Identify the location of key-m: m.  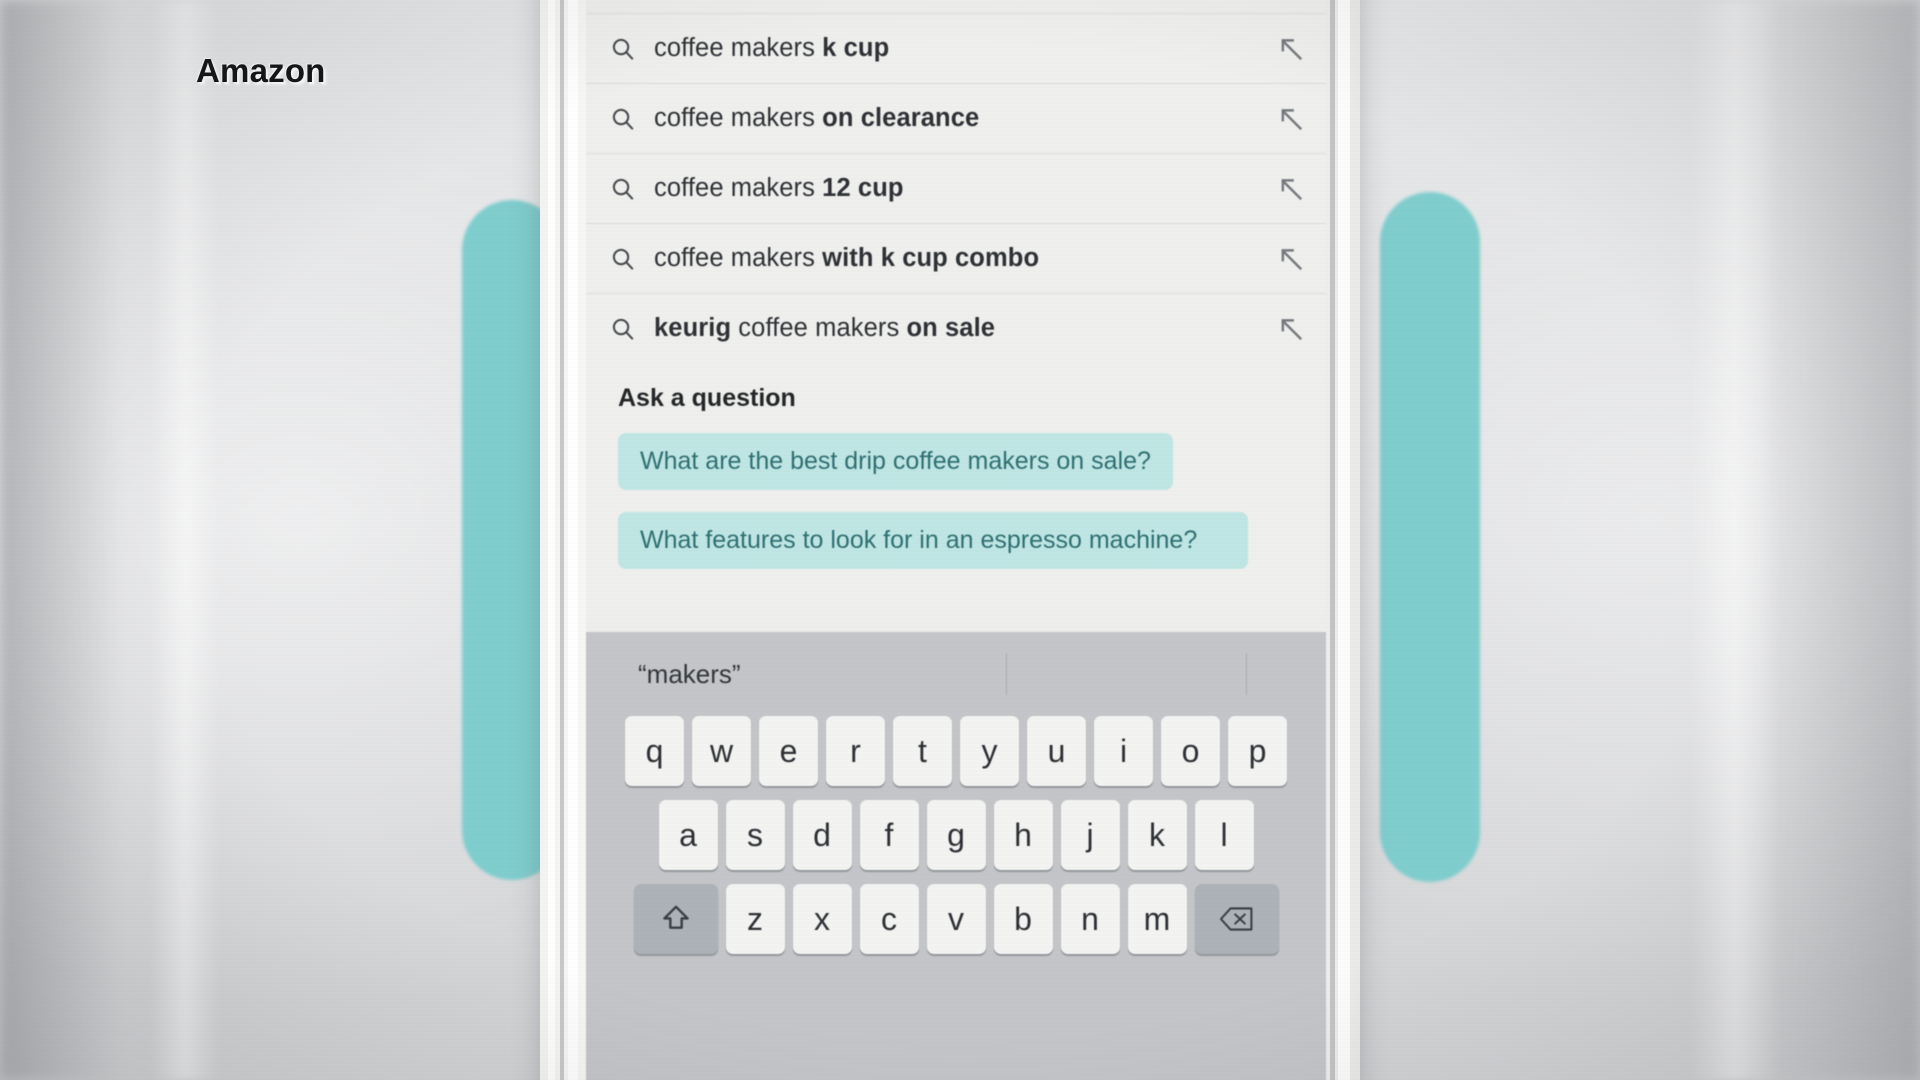
(1157, 919).